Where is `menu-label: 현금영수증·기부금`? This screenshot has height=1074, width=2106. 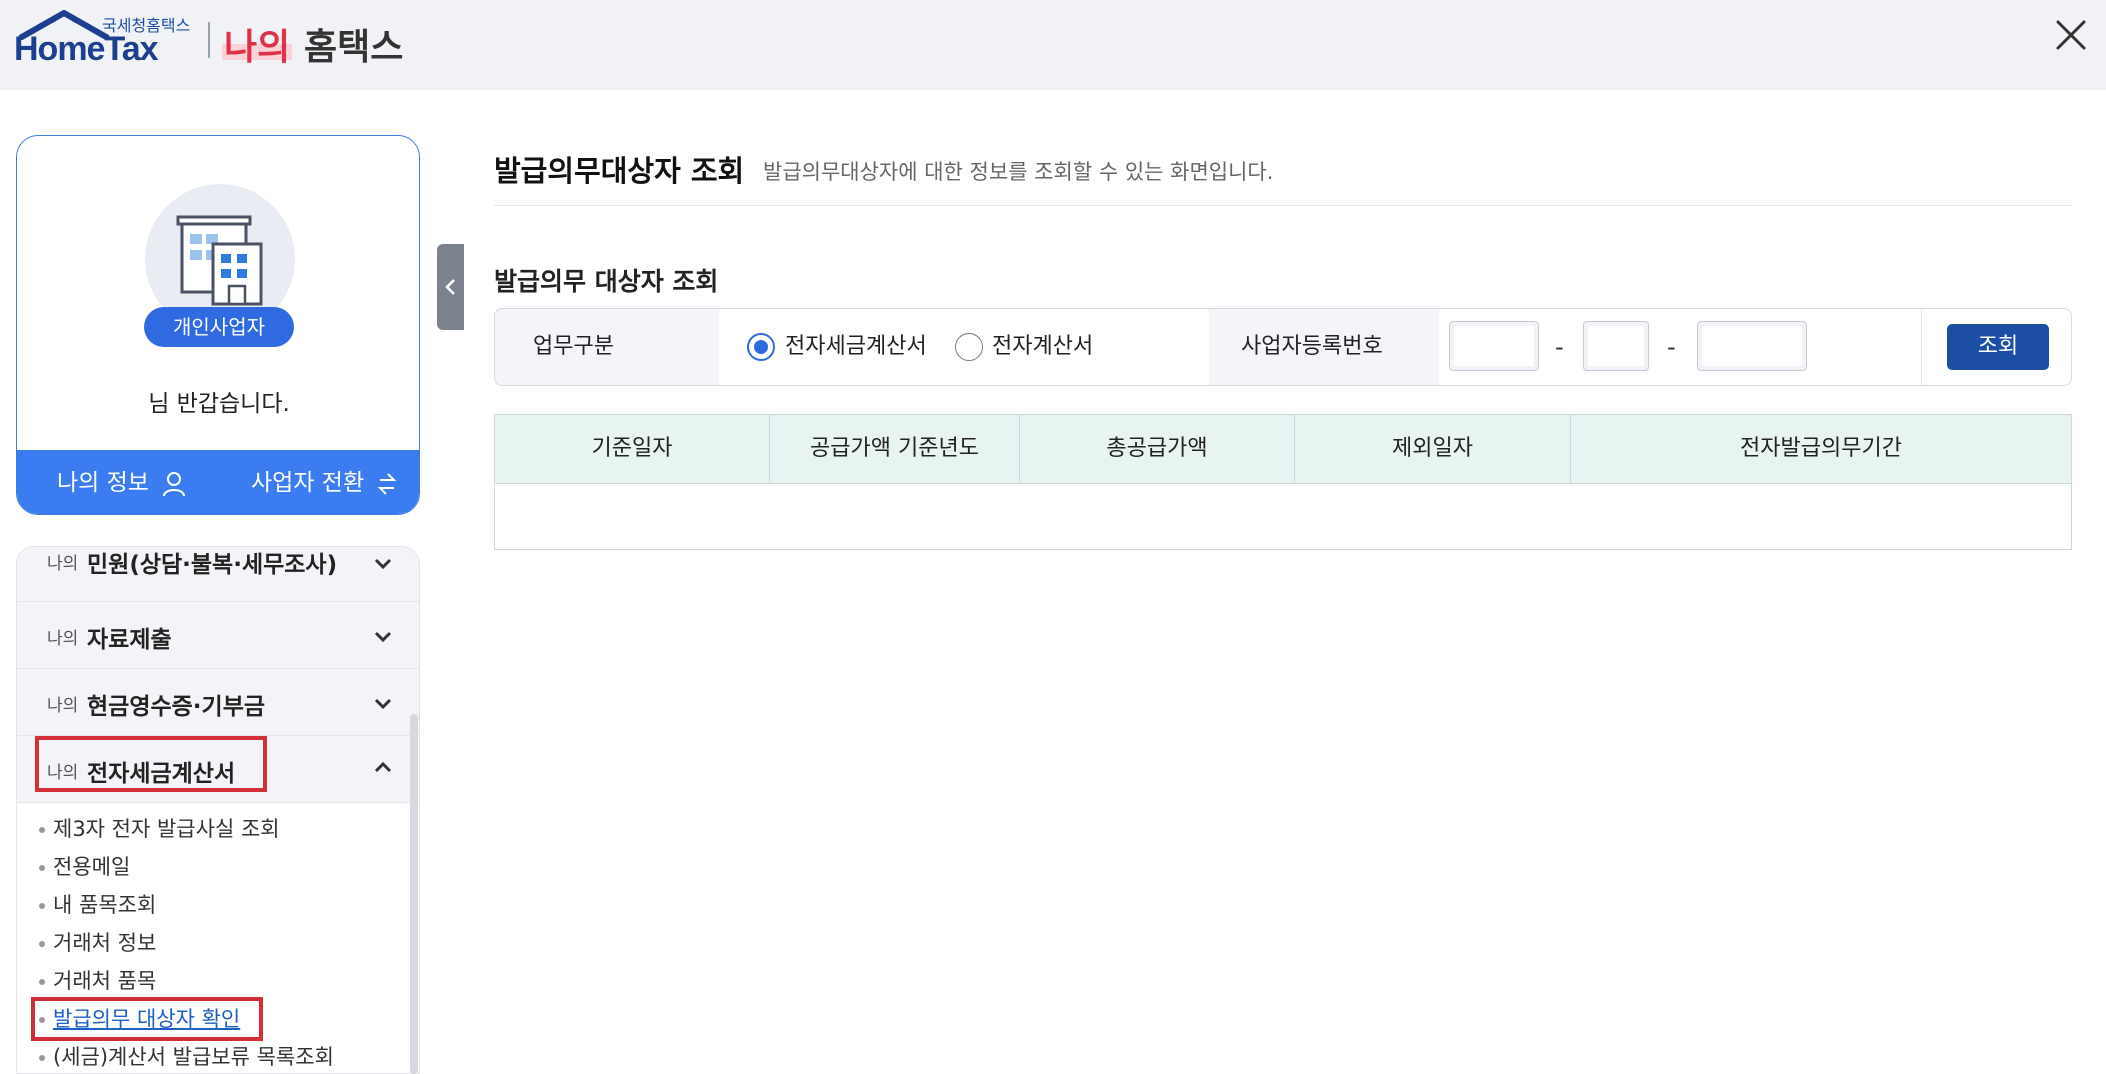 menu-label: 현금영수증·기부금 is located at coordinates (176, 707).